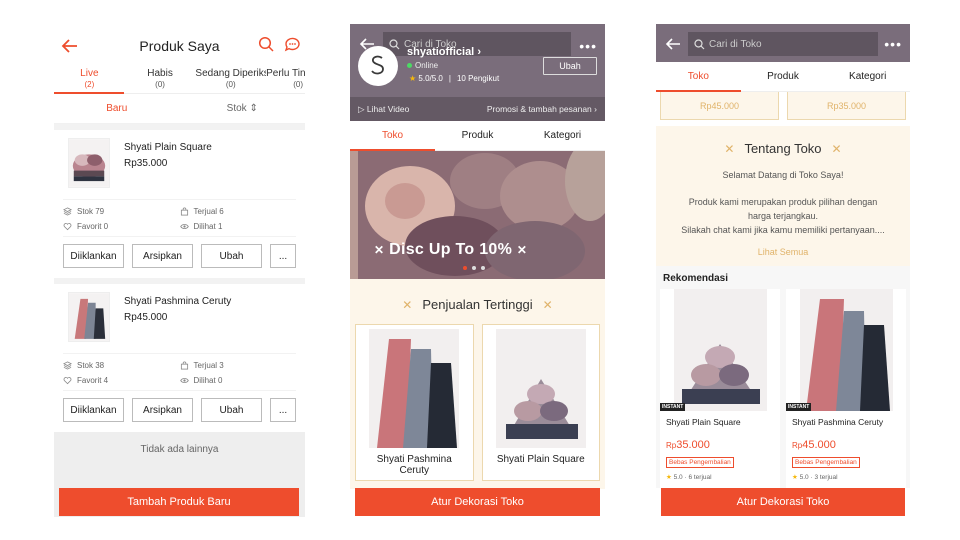 This screenshot has height=540, width=960. What do you see at coordinates (720, 477) in the screenshot?
I see `rating-sold: ★ 5.0 · 6 terjual` at bounding box center [720, 477].